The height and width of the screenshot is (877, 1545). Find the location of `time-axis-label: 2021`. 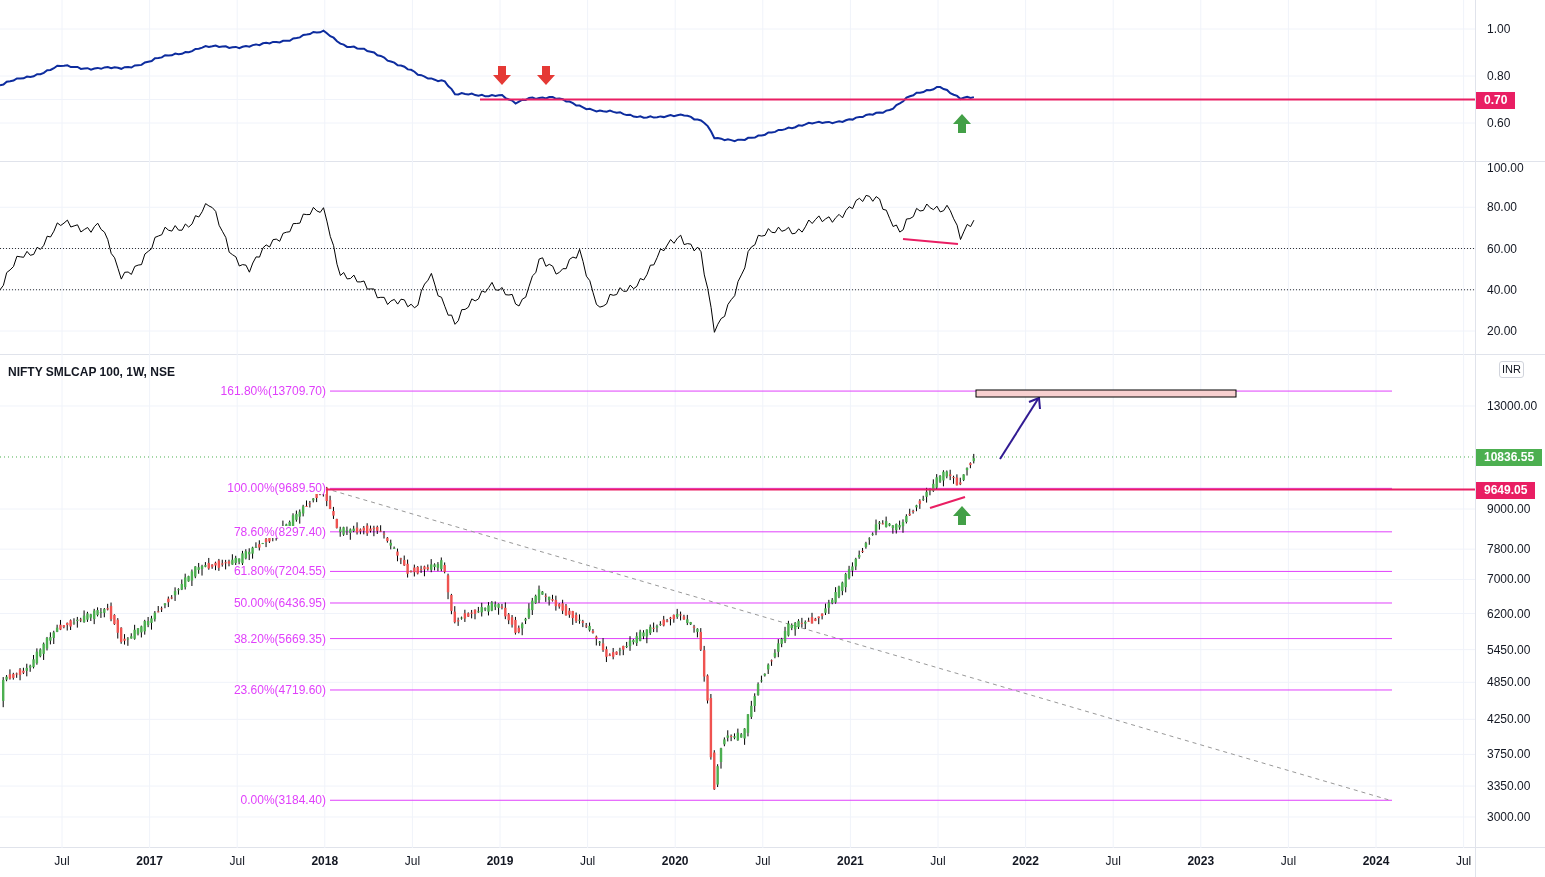

time-axis-label: 2021 is located at coordinates (850, 861).